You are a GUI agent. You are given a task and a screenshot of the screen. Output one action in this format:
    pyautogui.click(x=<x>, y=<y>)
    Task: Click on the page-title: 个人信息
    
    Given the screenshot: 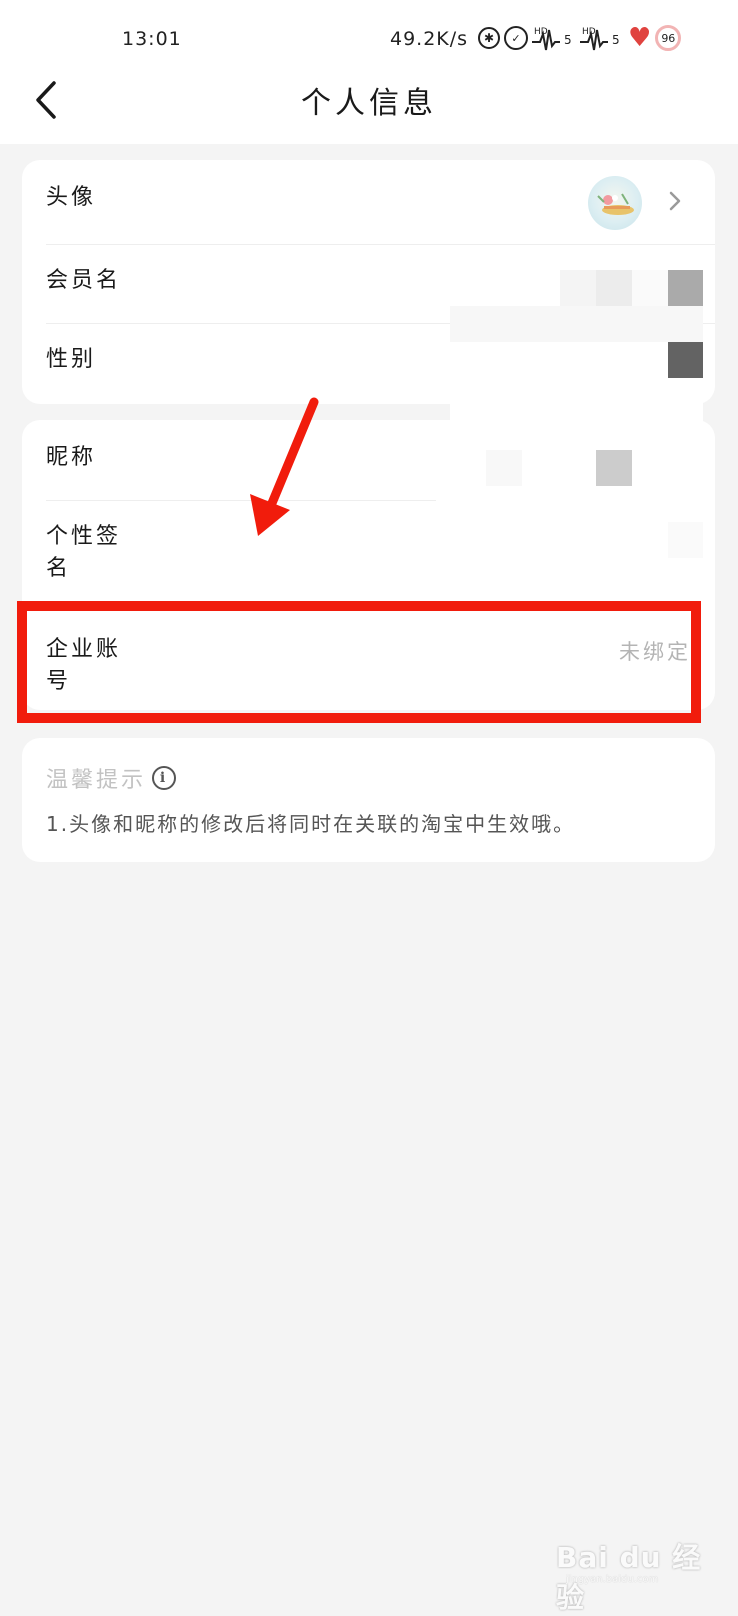 What is the action you would take?
    pyautogui.click(x=369, y=103)
    